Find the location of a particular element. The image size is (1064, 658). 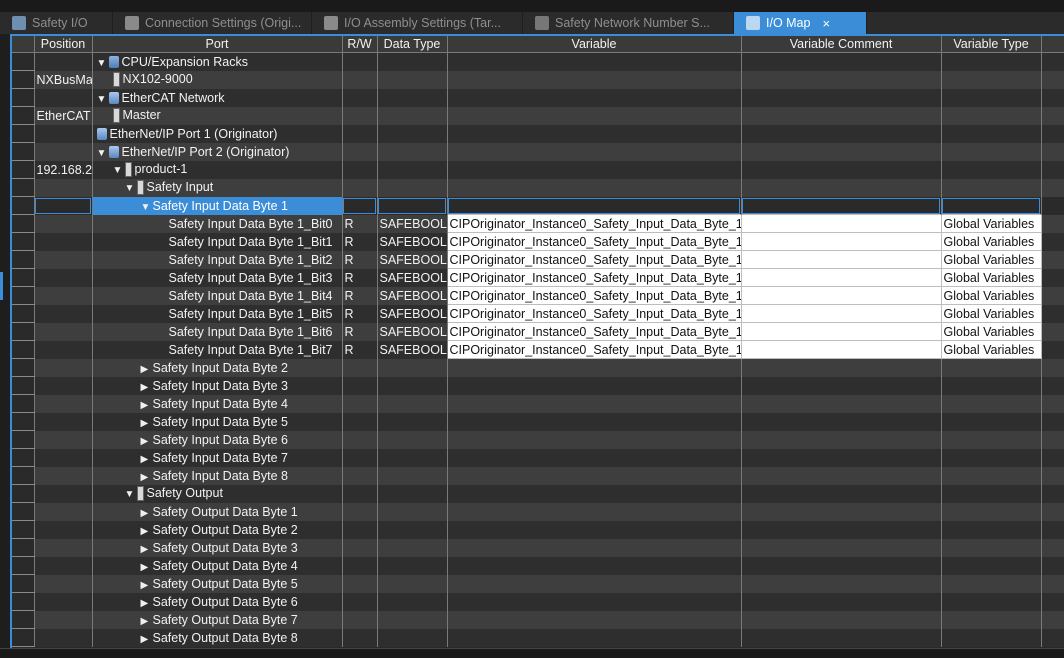

port-cell: ▼ Safety Input Data Byte 1 is located at coordinates (217, 205).